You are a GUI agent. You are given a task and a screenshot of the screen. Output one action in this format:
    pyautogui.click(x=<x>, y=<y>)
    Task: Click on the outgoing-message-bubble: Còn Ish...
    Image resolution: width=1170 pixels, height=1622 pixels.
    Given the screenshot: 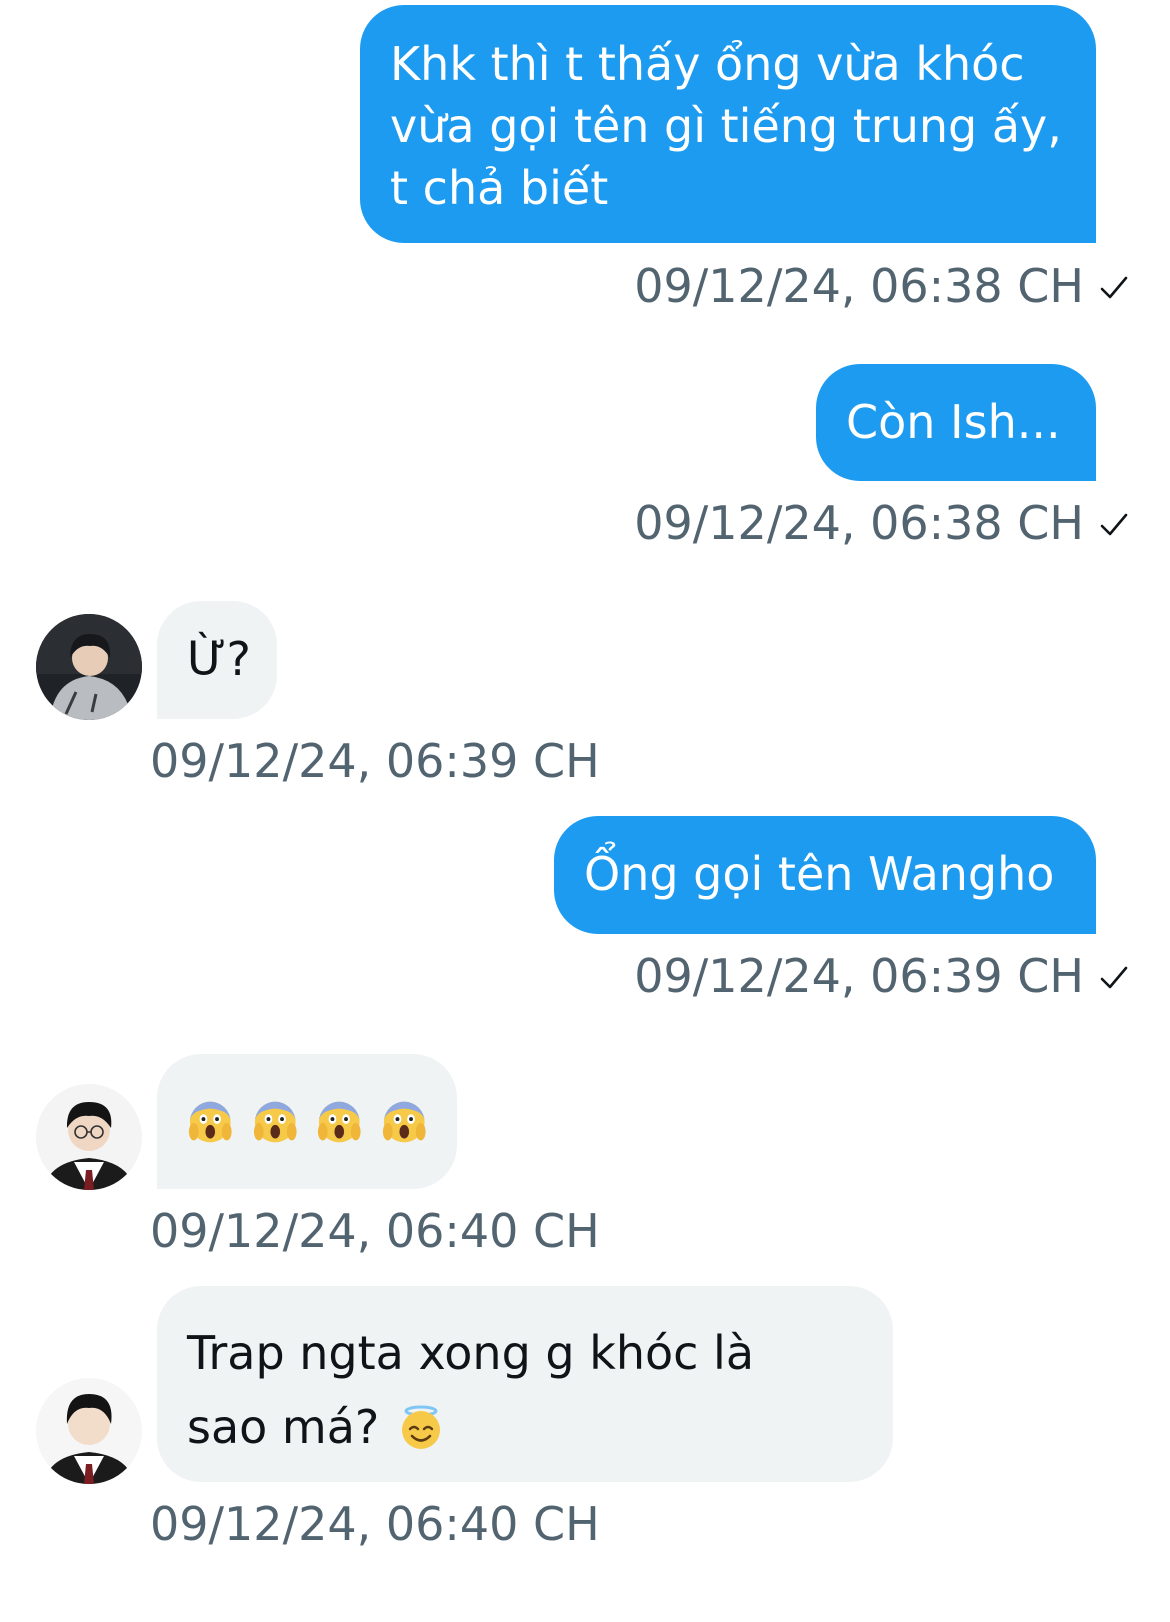 What is the action you would take?
    pyautogui.click(x=956, y=422)
    